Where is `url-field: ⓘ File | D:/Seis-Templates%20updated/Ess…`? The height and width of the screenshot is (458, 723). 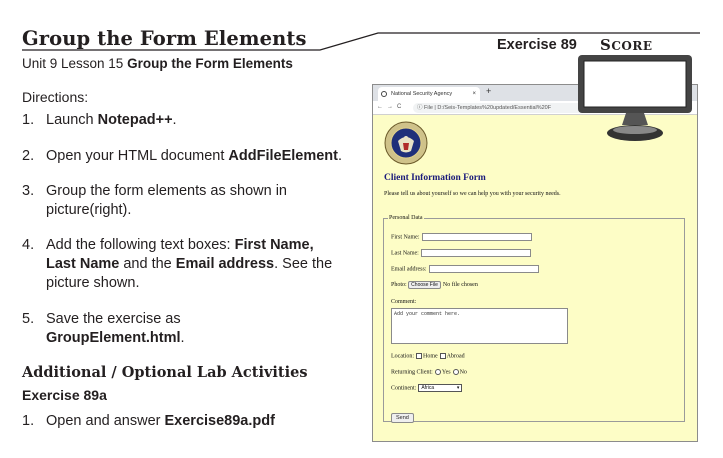
url-field: ⓘ File | D:/Seis-Templates%20updated/Ess… is located at coordinates (498, 108).